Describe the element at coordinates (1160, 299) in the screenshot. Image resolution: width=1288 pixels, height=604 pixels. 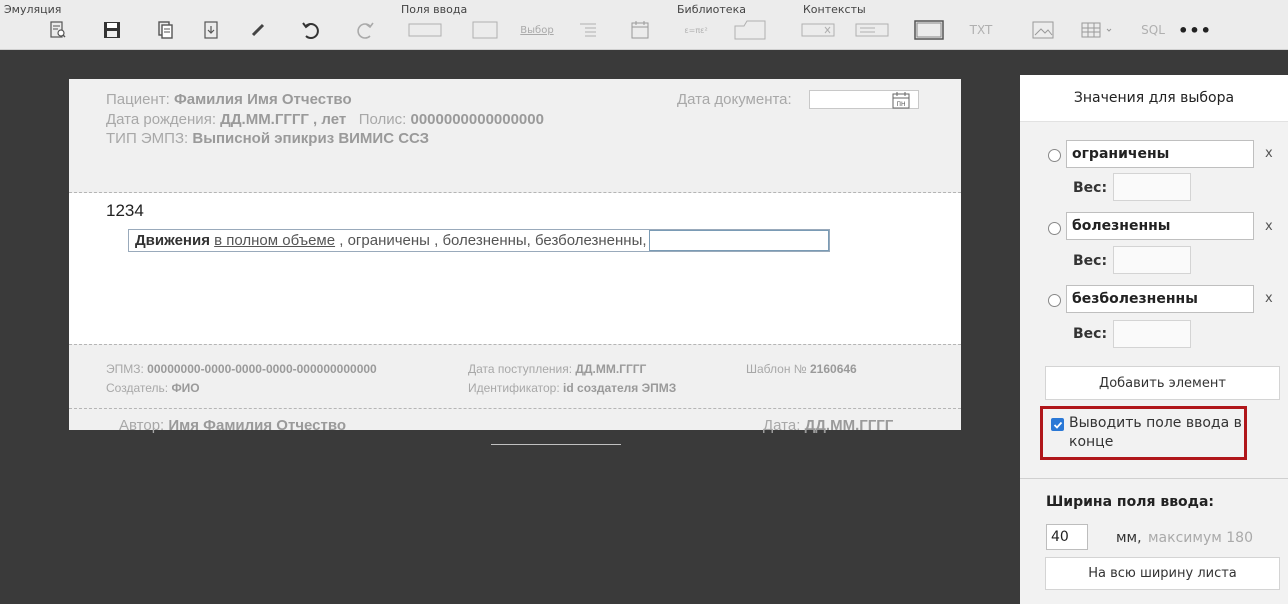
I see `option-value-input-3: безболезненны` at that location.